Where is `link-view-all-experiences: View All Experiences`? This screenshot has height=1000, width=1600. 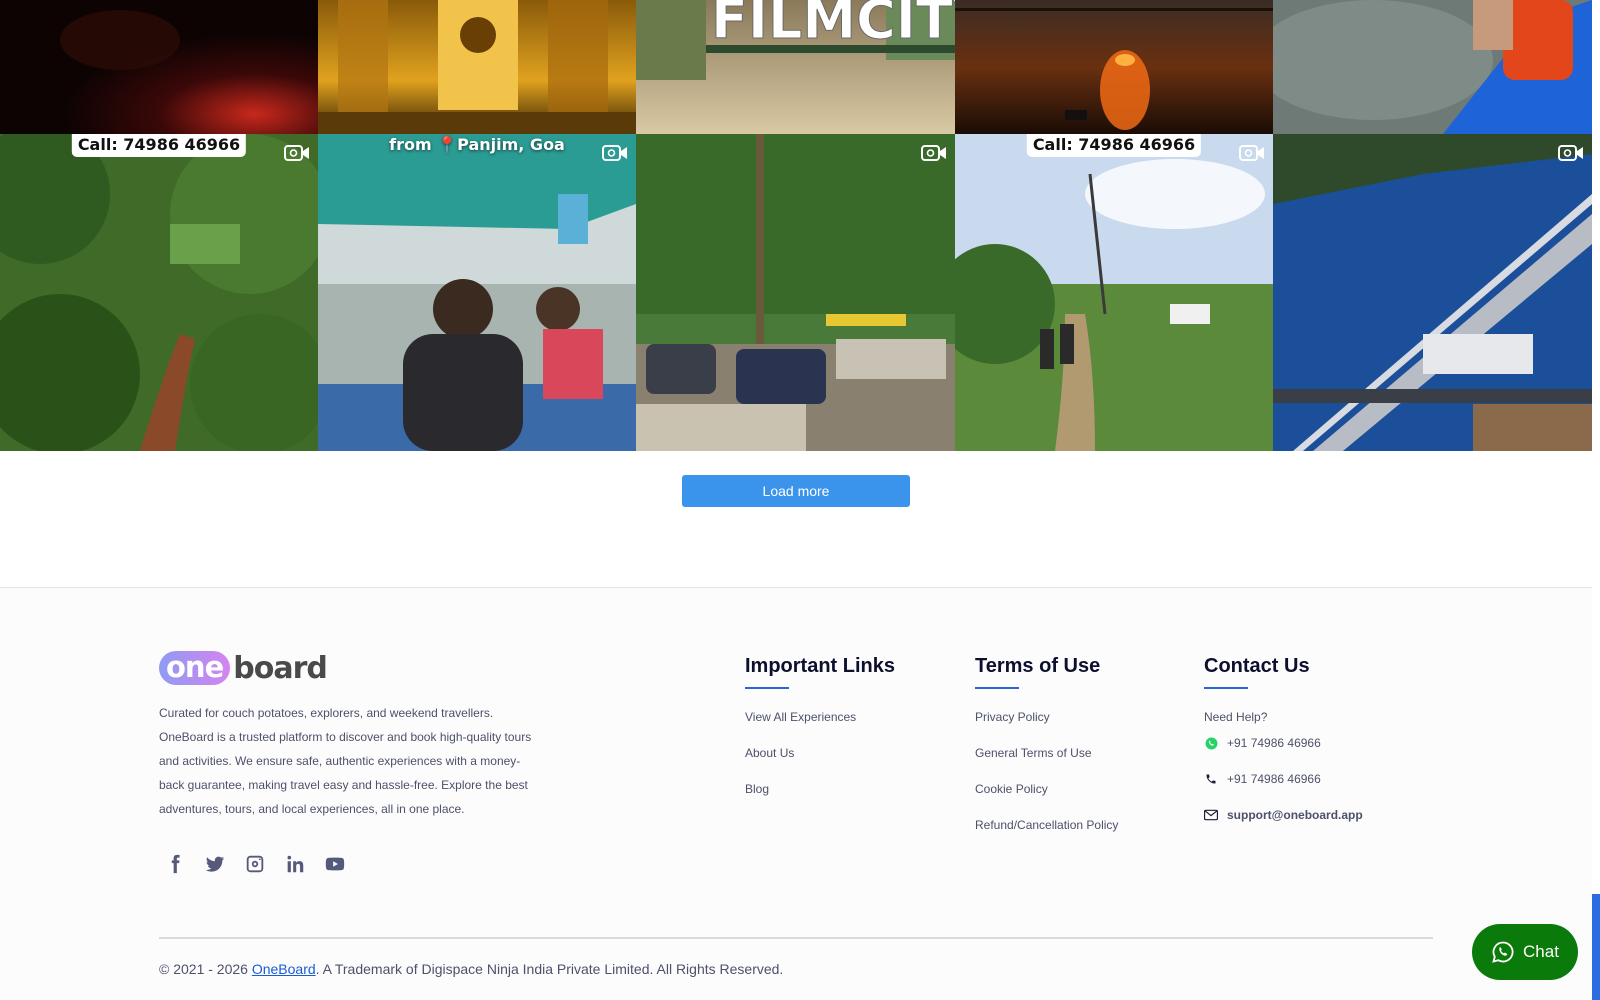 link-view-all-experiences: View All Experiences is located at coordinates (820, 725).